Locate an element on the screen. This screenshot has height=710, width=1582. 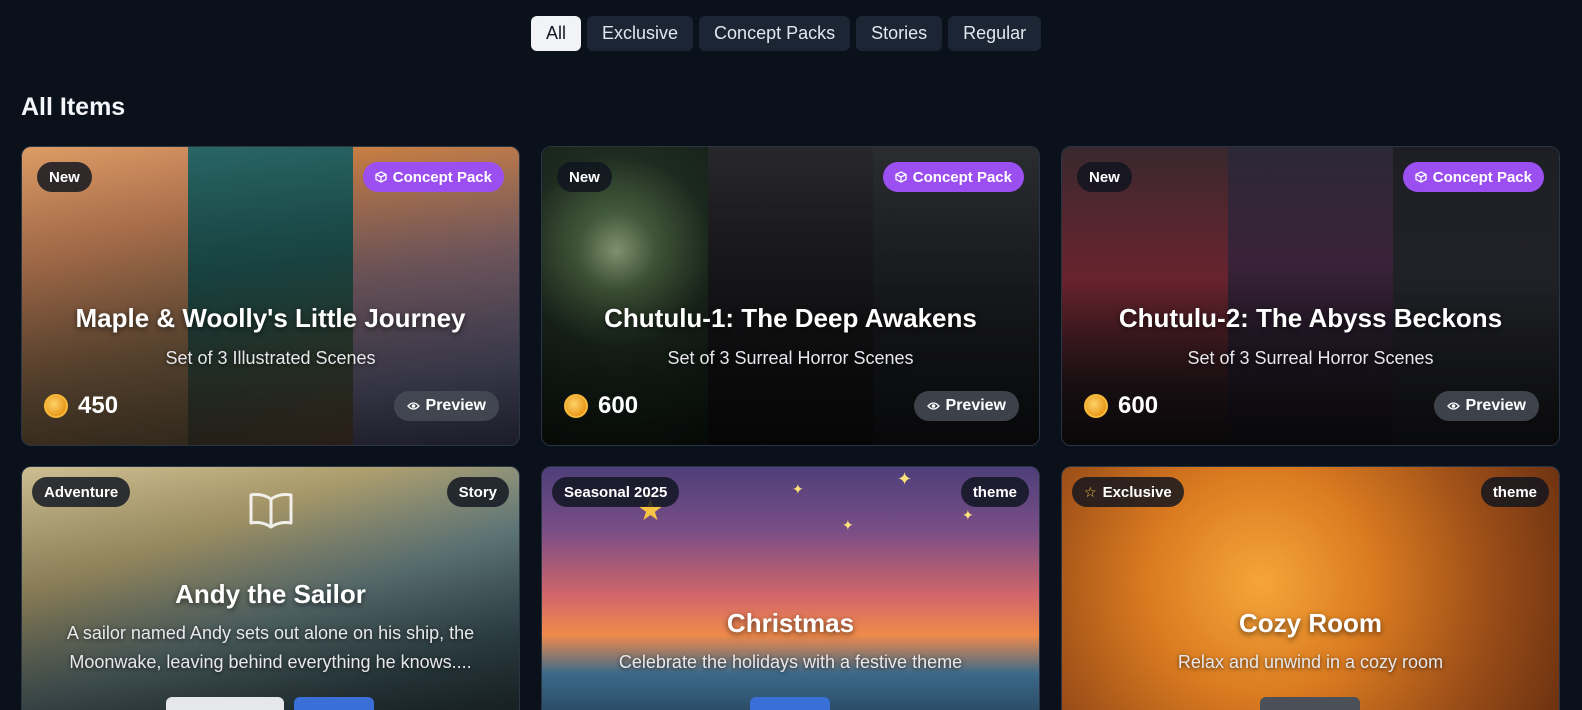
tab-concept-packs: Concept Packs is located at coordinates (775, 33).